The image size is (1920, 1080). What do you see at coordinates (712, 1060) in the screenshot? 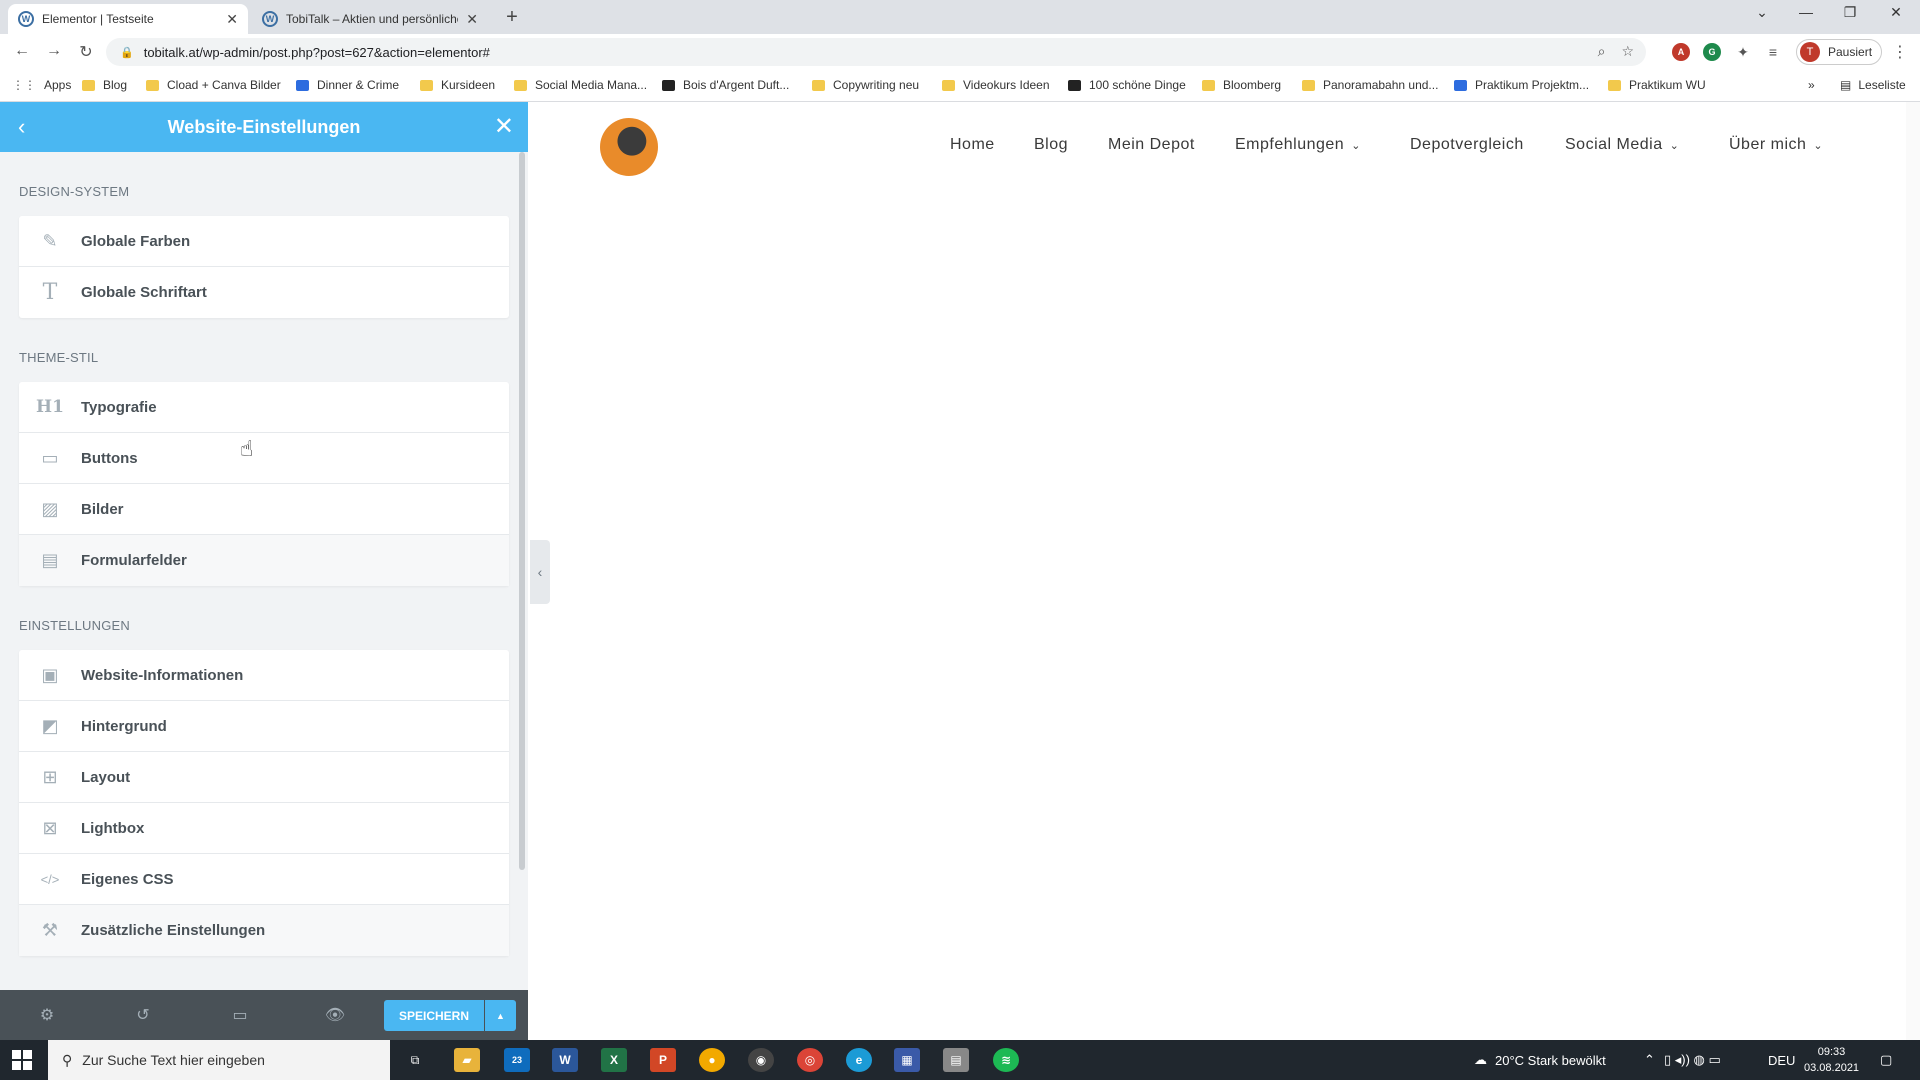
I see `app-icon: ●` at bounding box center [712, 1060].